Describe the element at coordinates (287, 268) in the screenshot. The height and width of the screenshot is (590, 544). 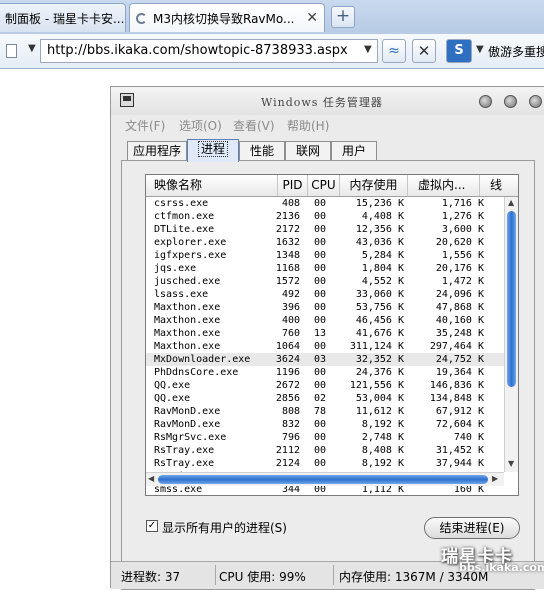
I see `process-pid-cell: 1168` at that location.